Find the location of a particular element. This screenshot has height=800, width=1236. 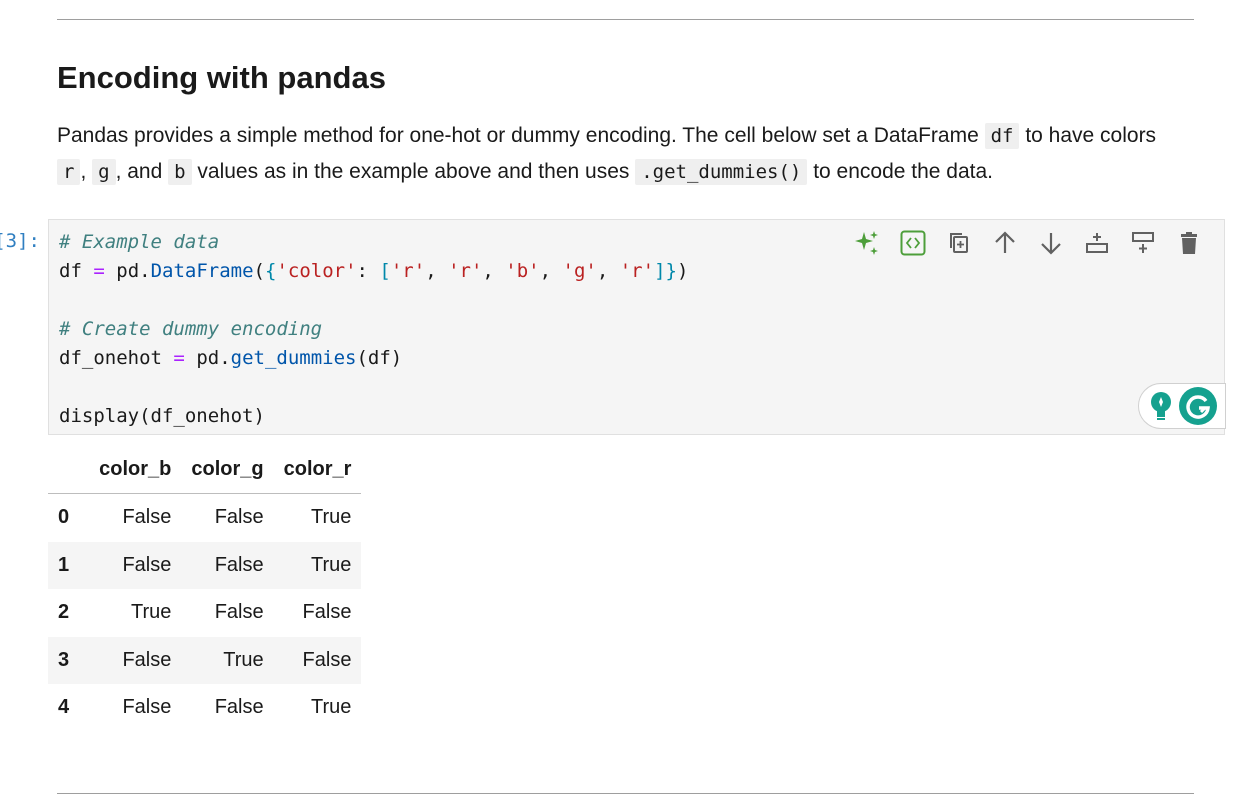

grammarly-widget is located at coordinates (1182, 406).